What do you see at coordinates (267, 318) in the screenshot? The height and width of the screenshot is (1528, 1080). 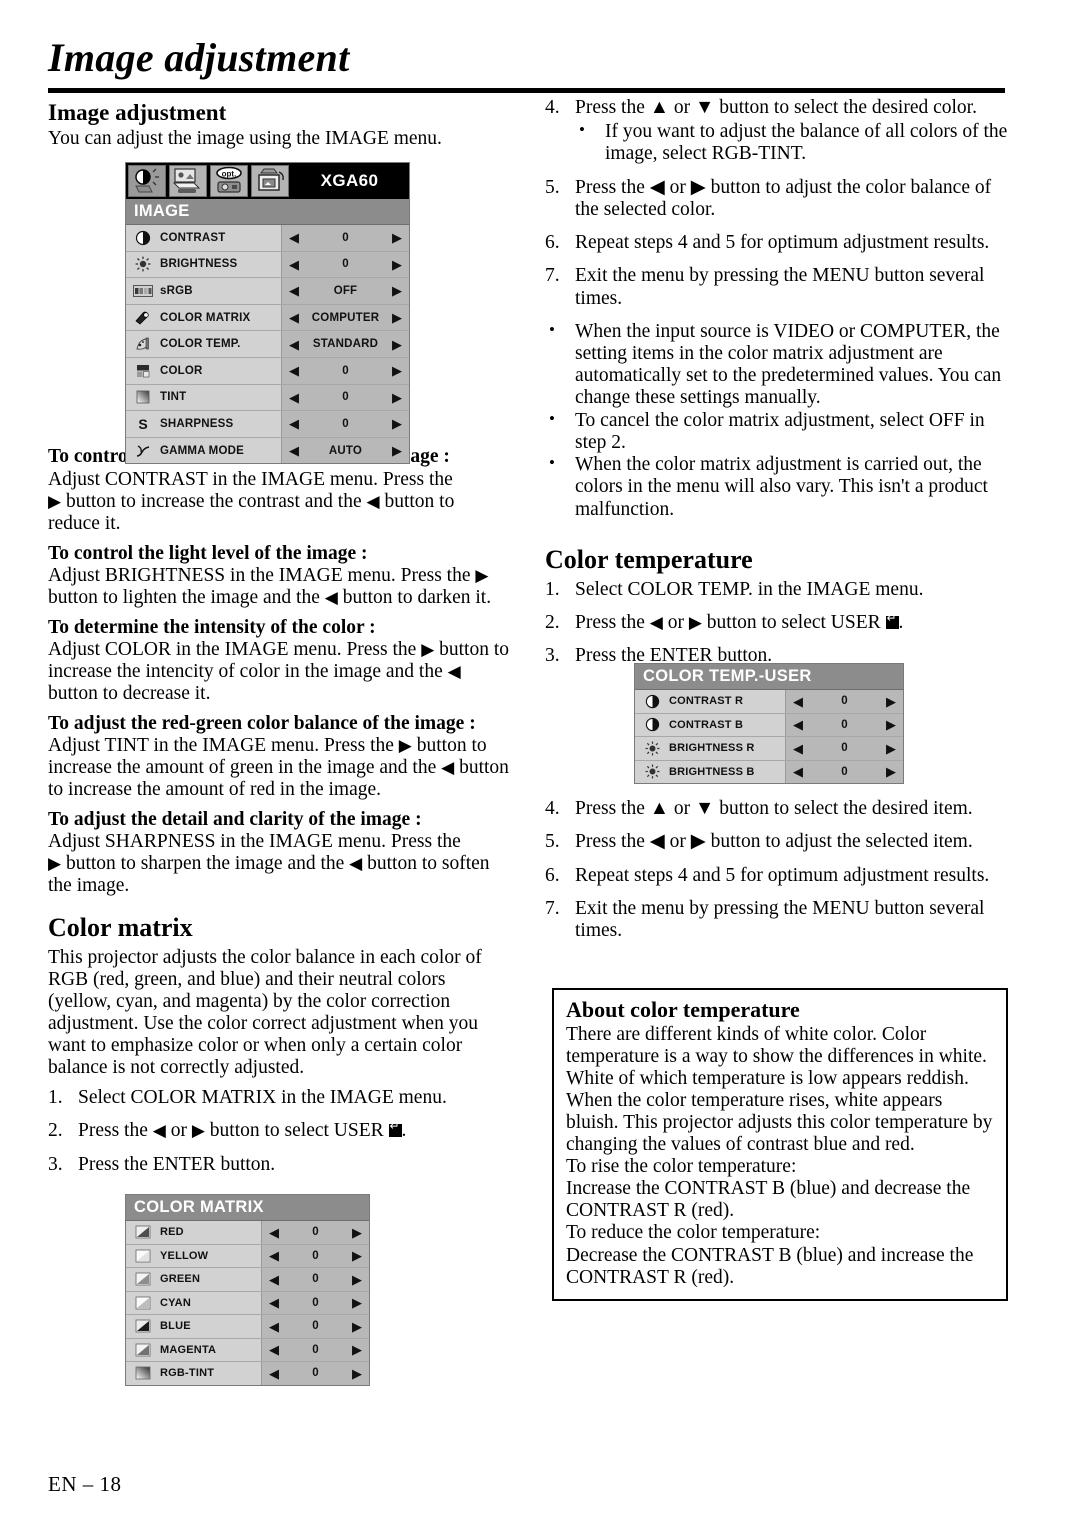 I see `osd-row-color-matrix: COLOR MATRIX ◀ COMPUTER ▶` at bounding box center [267, 318].